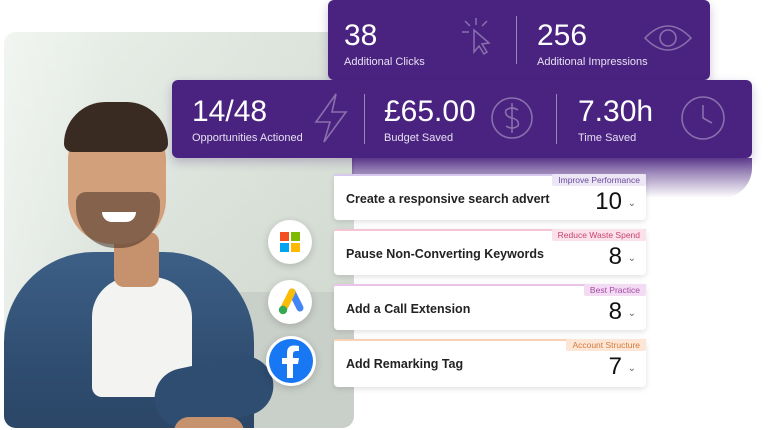 The height and width of the screenshot is (430, 768). What do you see at coordinates (384, 44) in the screenshot?
I see `metric-additional-clicks: 38 Additional Clicks` at bounding box center [384, 44].